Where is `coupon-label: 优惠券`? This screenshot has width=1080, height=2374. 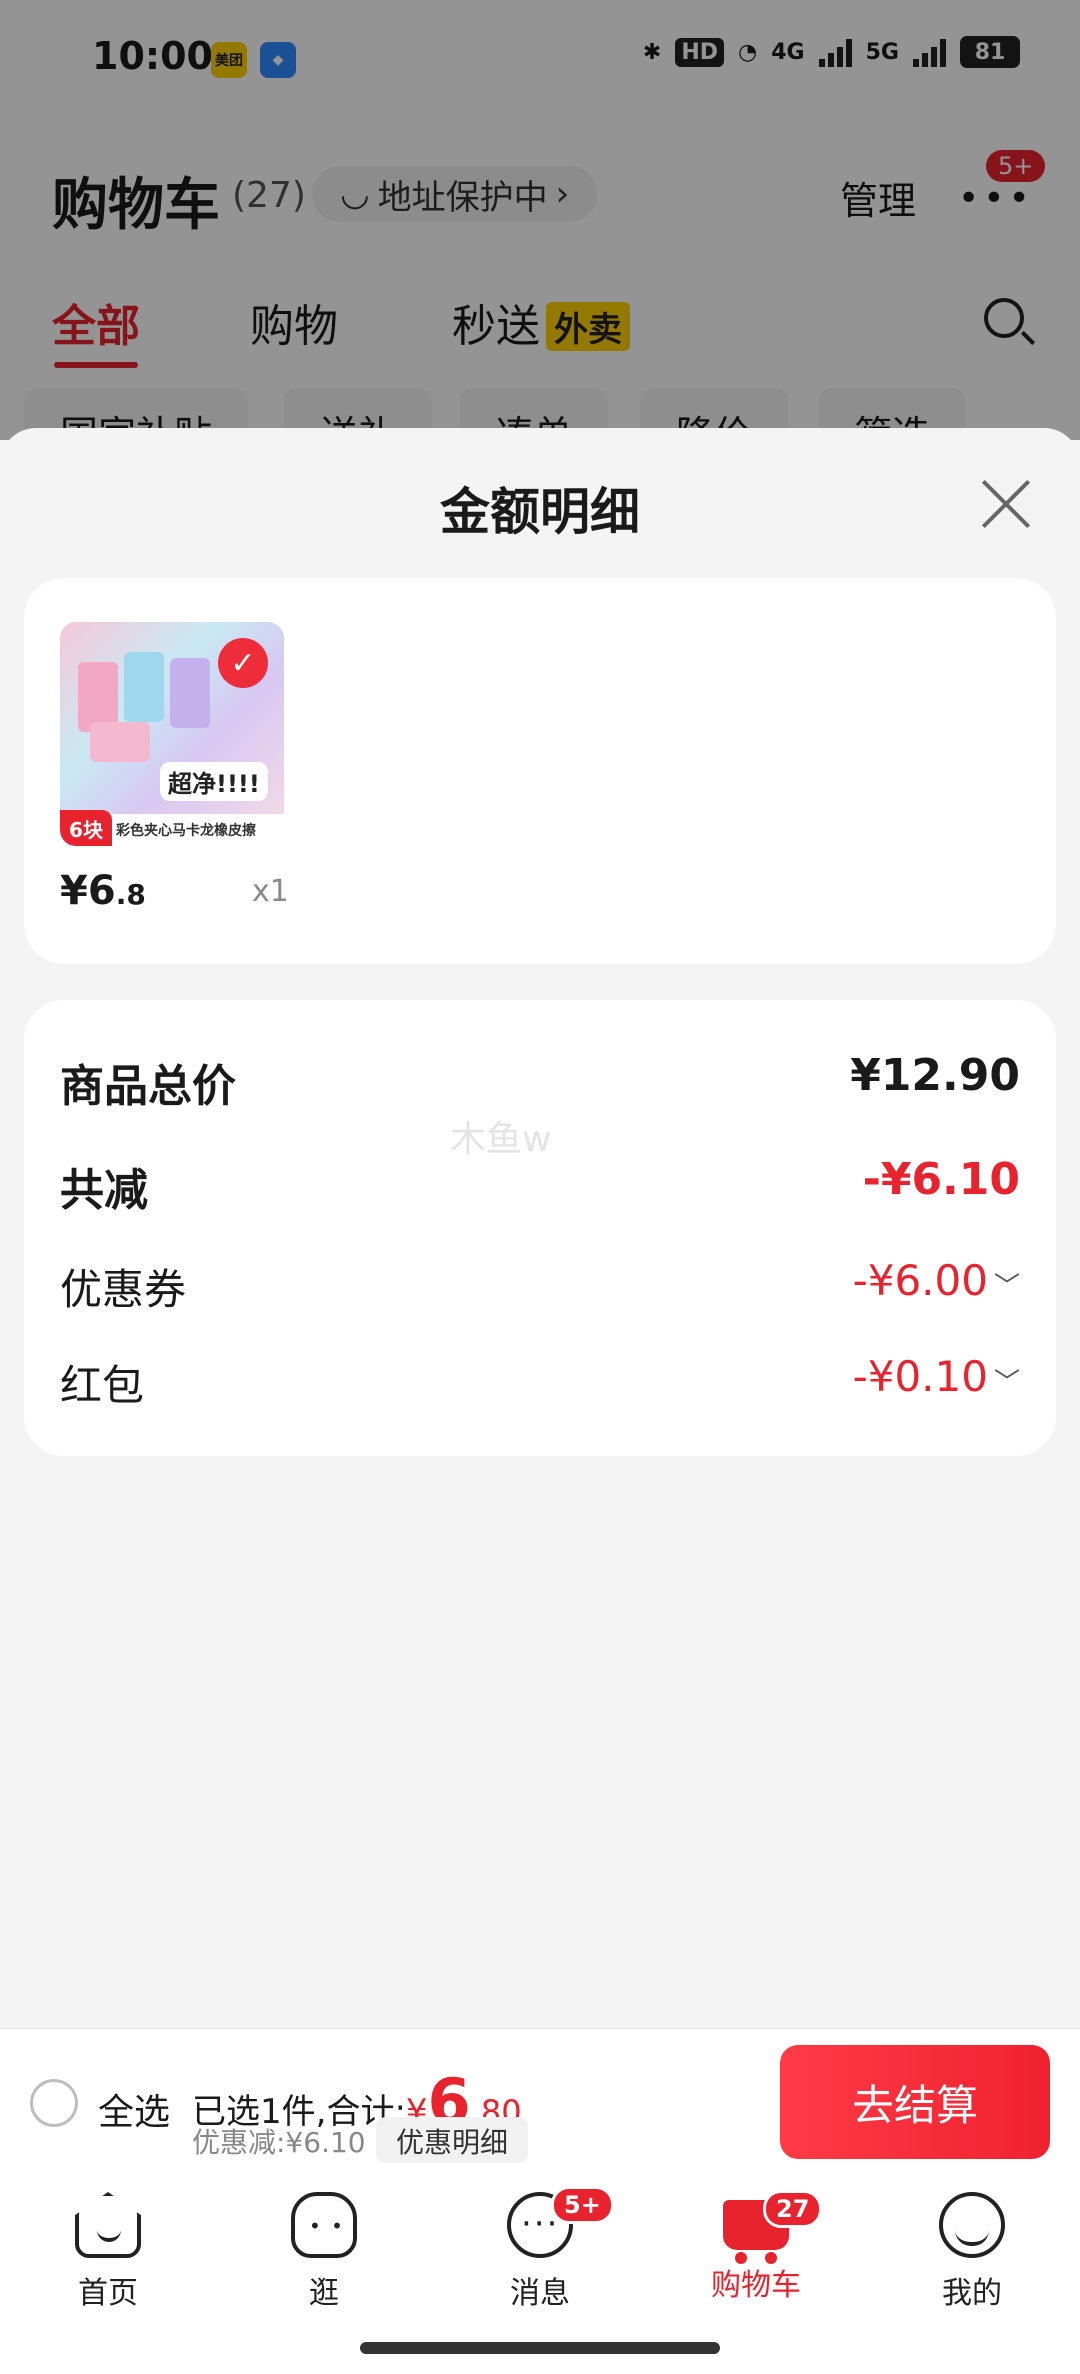
coupon-label: 优惠券 is located at coordinates (123, 1289).